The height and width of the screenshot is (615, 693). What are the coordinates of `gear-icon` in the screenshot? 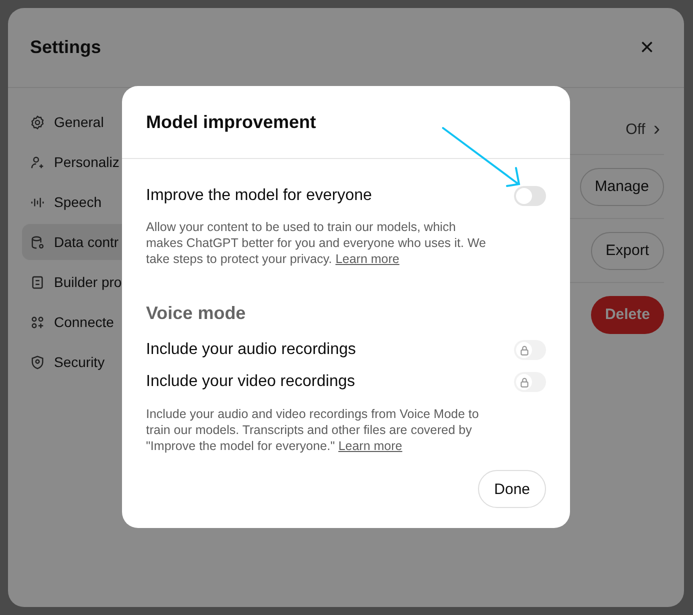 It's located at (37, 122).